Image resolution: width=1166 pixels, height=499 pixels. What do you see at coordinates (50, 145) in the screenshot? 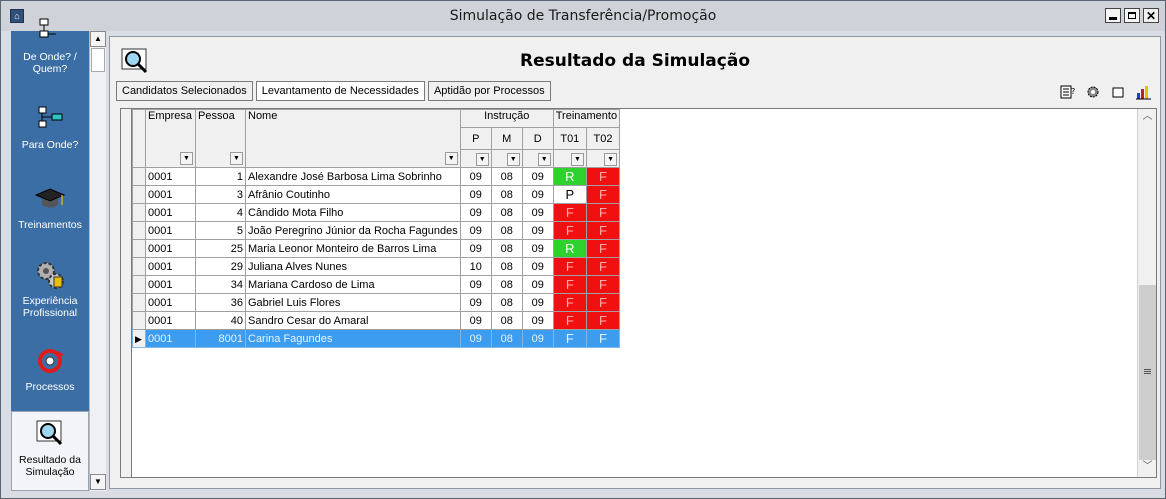
I see `sidebar-item-label: Para Onde?` at bounding box center [50, 145].